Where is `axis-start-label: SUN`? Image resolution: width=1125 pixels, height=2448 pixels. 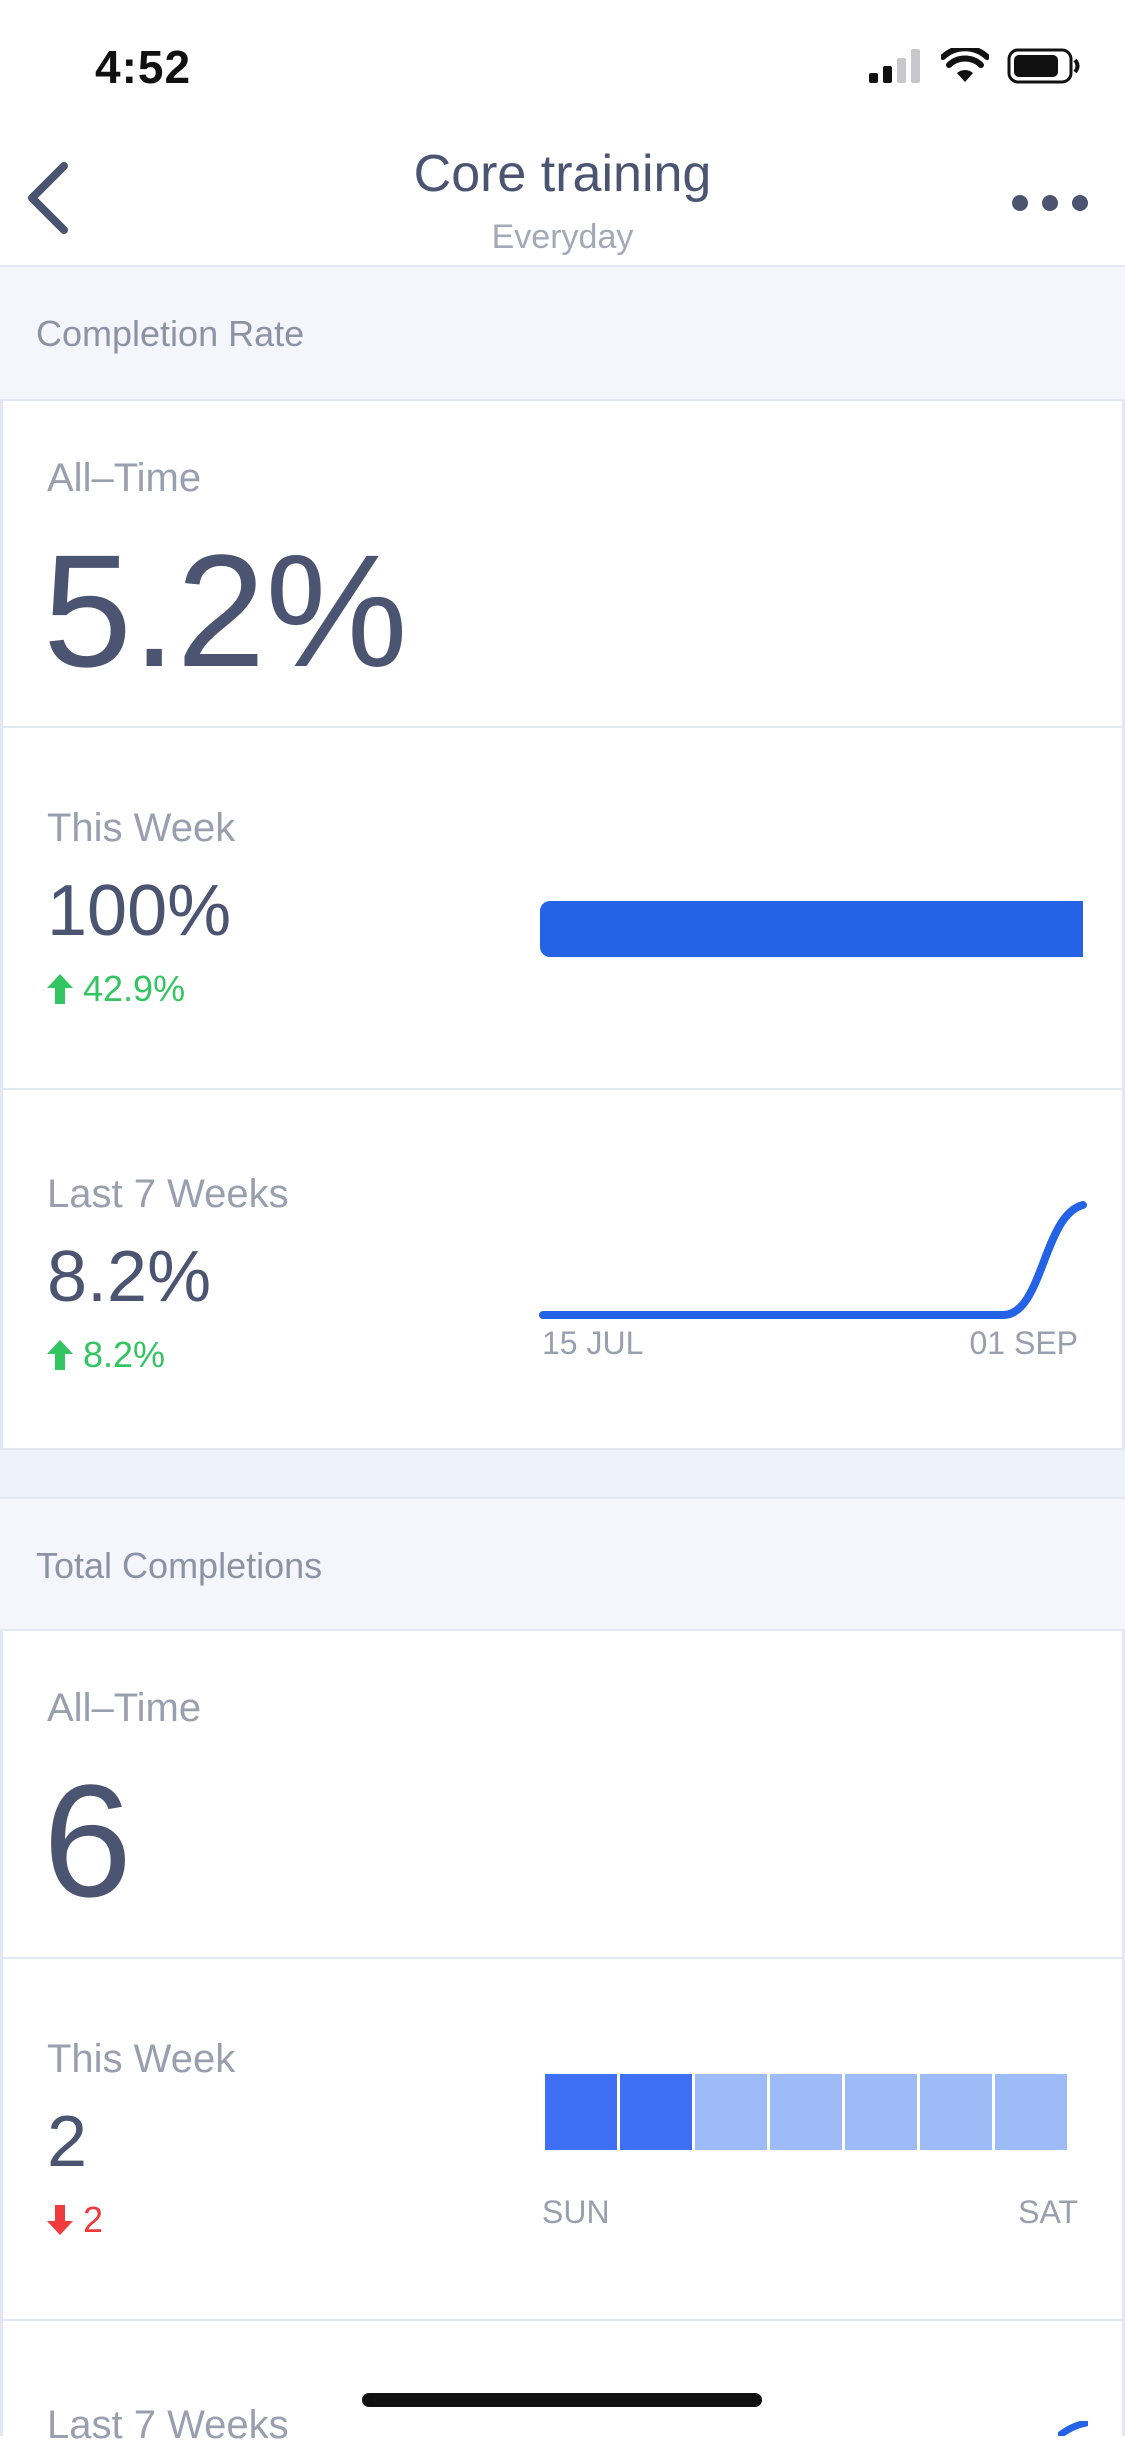
axis-start-label: SUN is located at coordinates (576, 2212).